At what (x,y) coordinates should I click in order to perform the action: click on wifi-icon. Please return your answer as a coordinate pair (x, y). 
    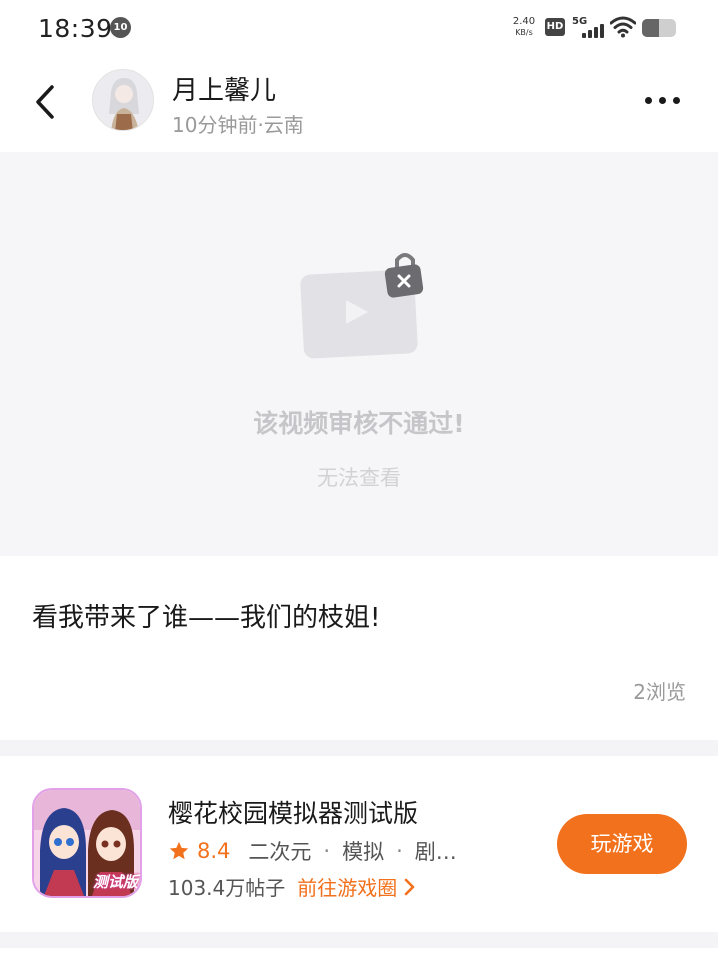
    Looking at the image, I should click on (623, 27).